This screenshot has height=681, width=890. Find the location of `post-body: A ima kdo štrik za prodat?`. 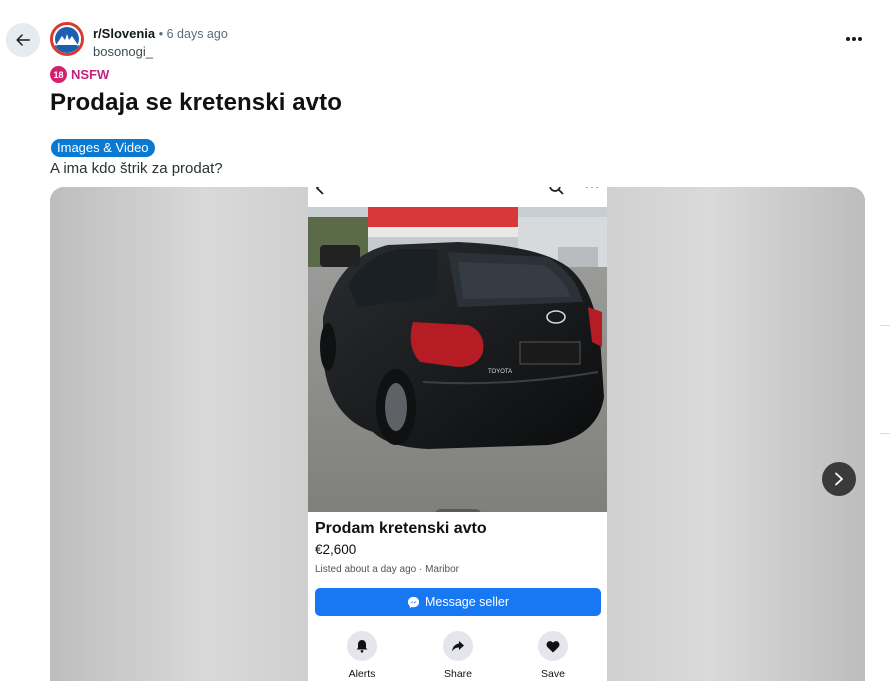

post-body: A ima kdo štrik za prodat? is located at coordinates (136, 168).